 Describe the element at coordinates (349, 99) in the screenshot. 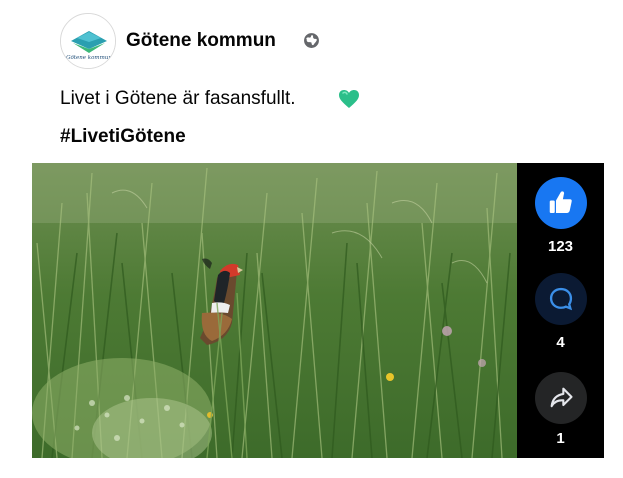

I see `green-heart-icon` at that location.